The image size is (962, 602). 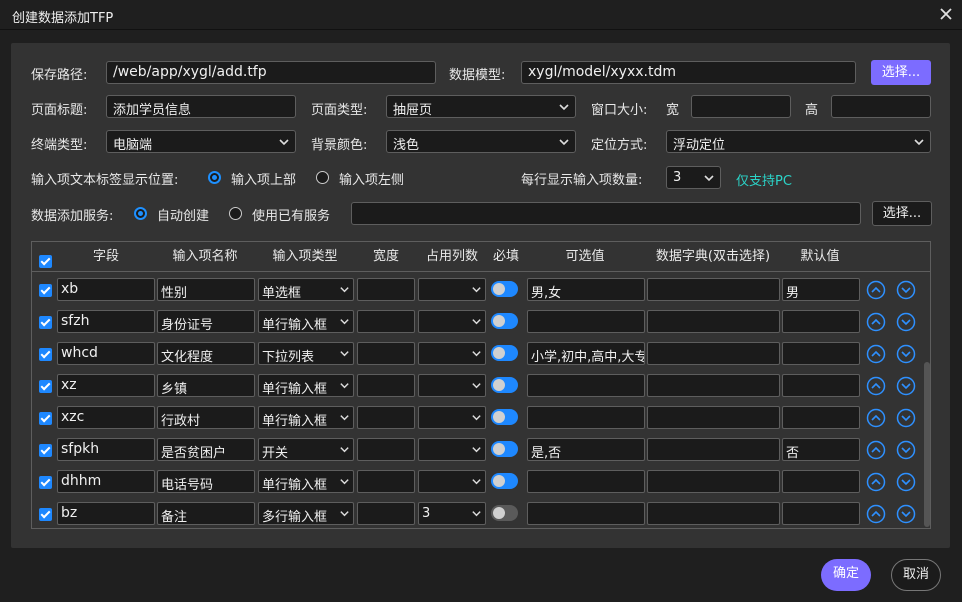 I want to click on page-title-input: 添加学员信息, so click(x=201, y=106).